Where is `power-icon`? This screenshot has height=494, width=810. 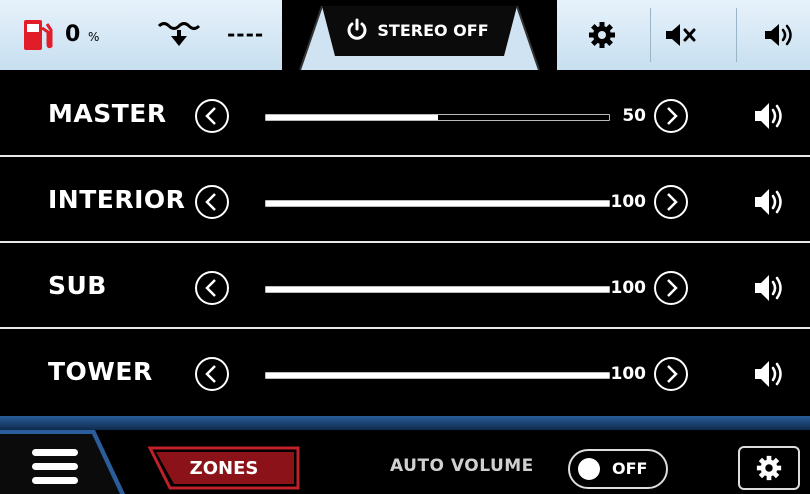 power-icon is located at coordinates (357, 29).